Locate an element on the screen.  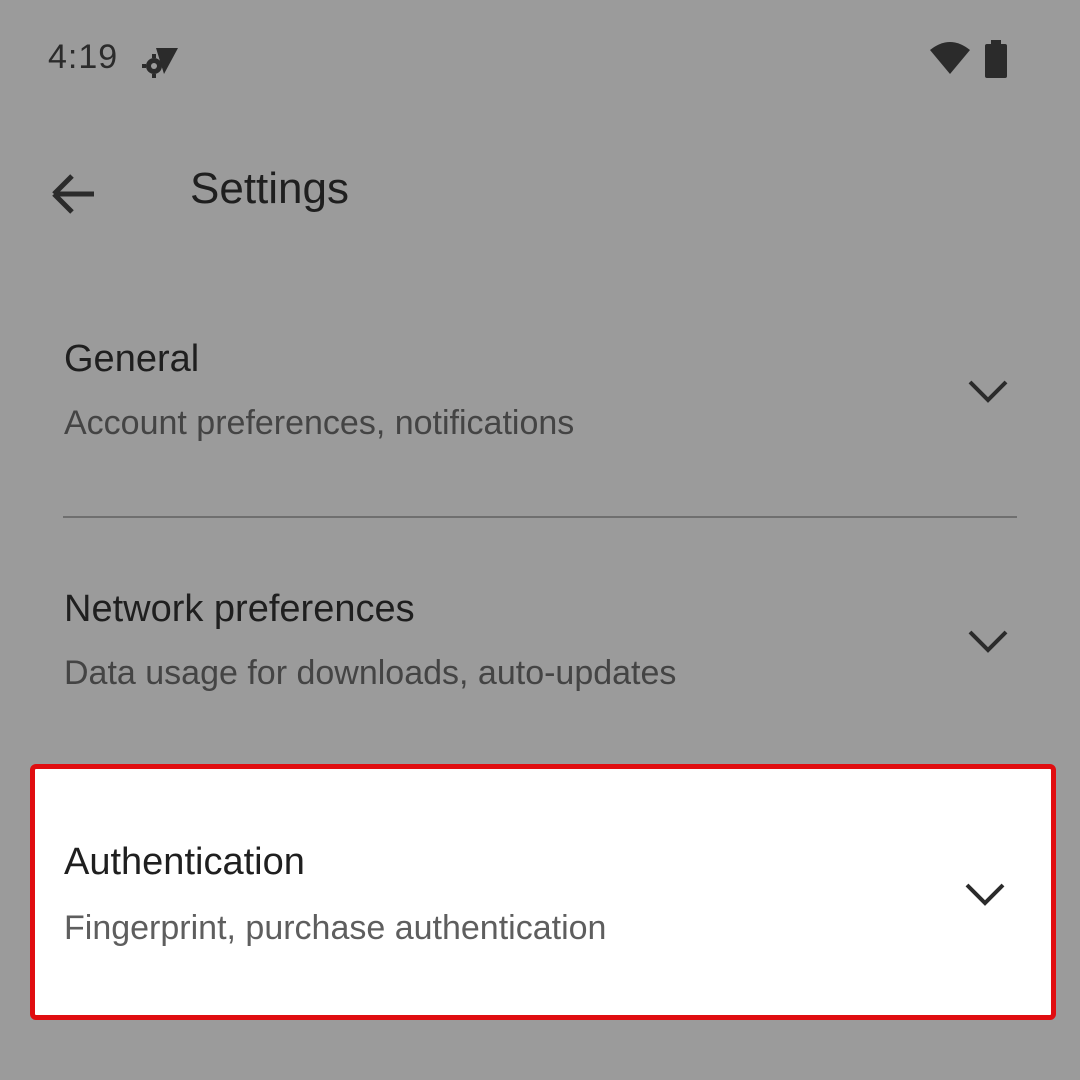
back-button is located at coordinates (74, 194).